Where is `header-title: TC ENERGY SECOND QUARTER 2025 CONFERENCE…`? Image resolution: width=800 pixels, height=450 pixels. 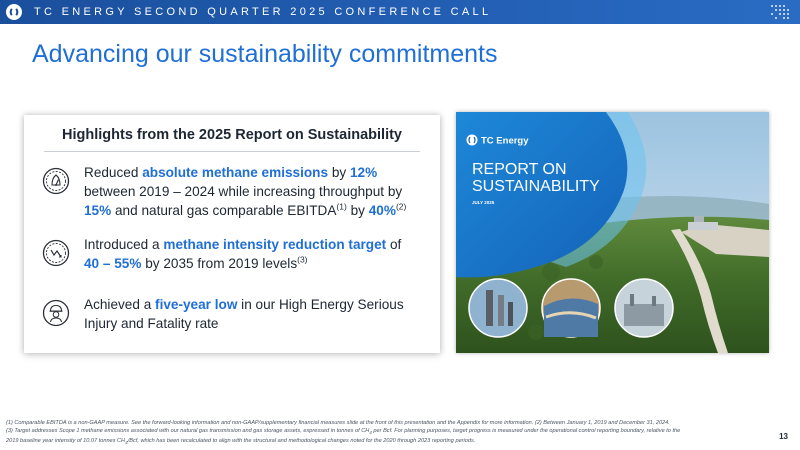 header-title: TC ENERGY SECOND QUARTER 2025 CONFERENCE… is located at coordinates (263, 12).